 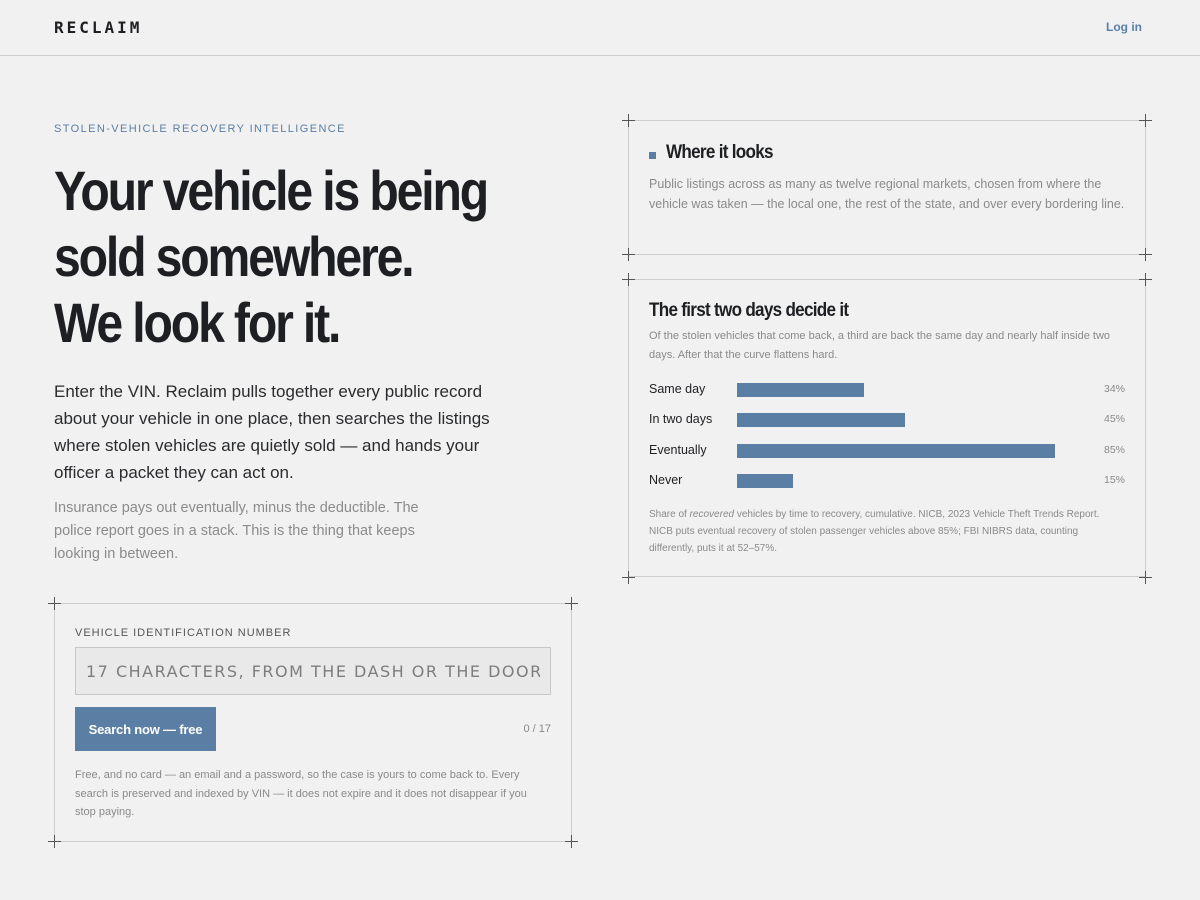 I want to click on headline-line: sold somewhere., so click(x=234, y=256).